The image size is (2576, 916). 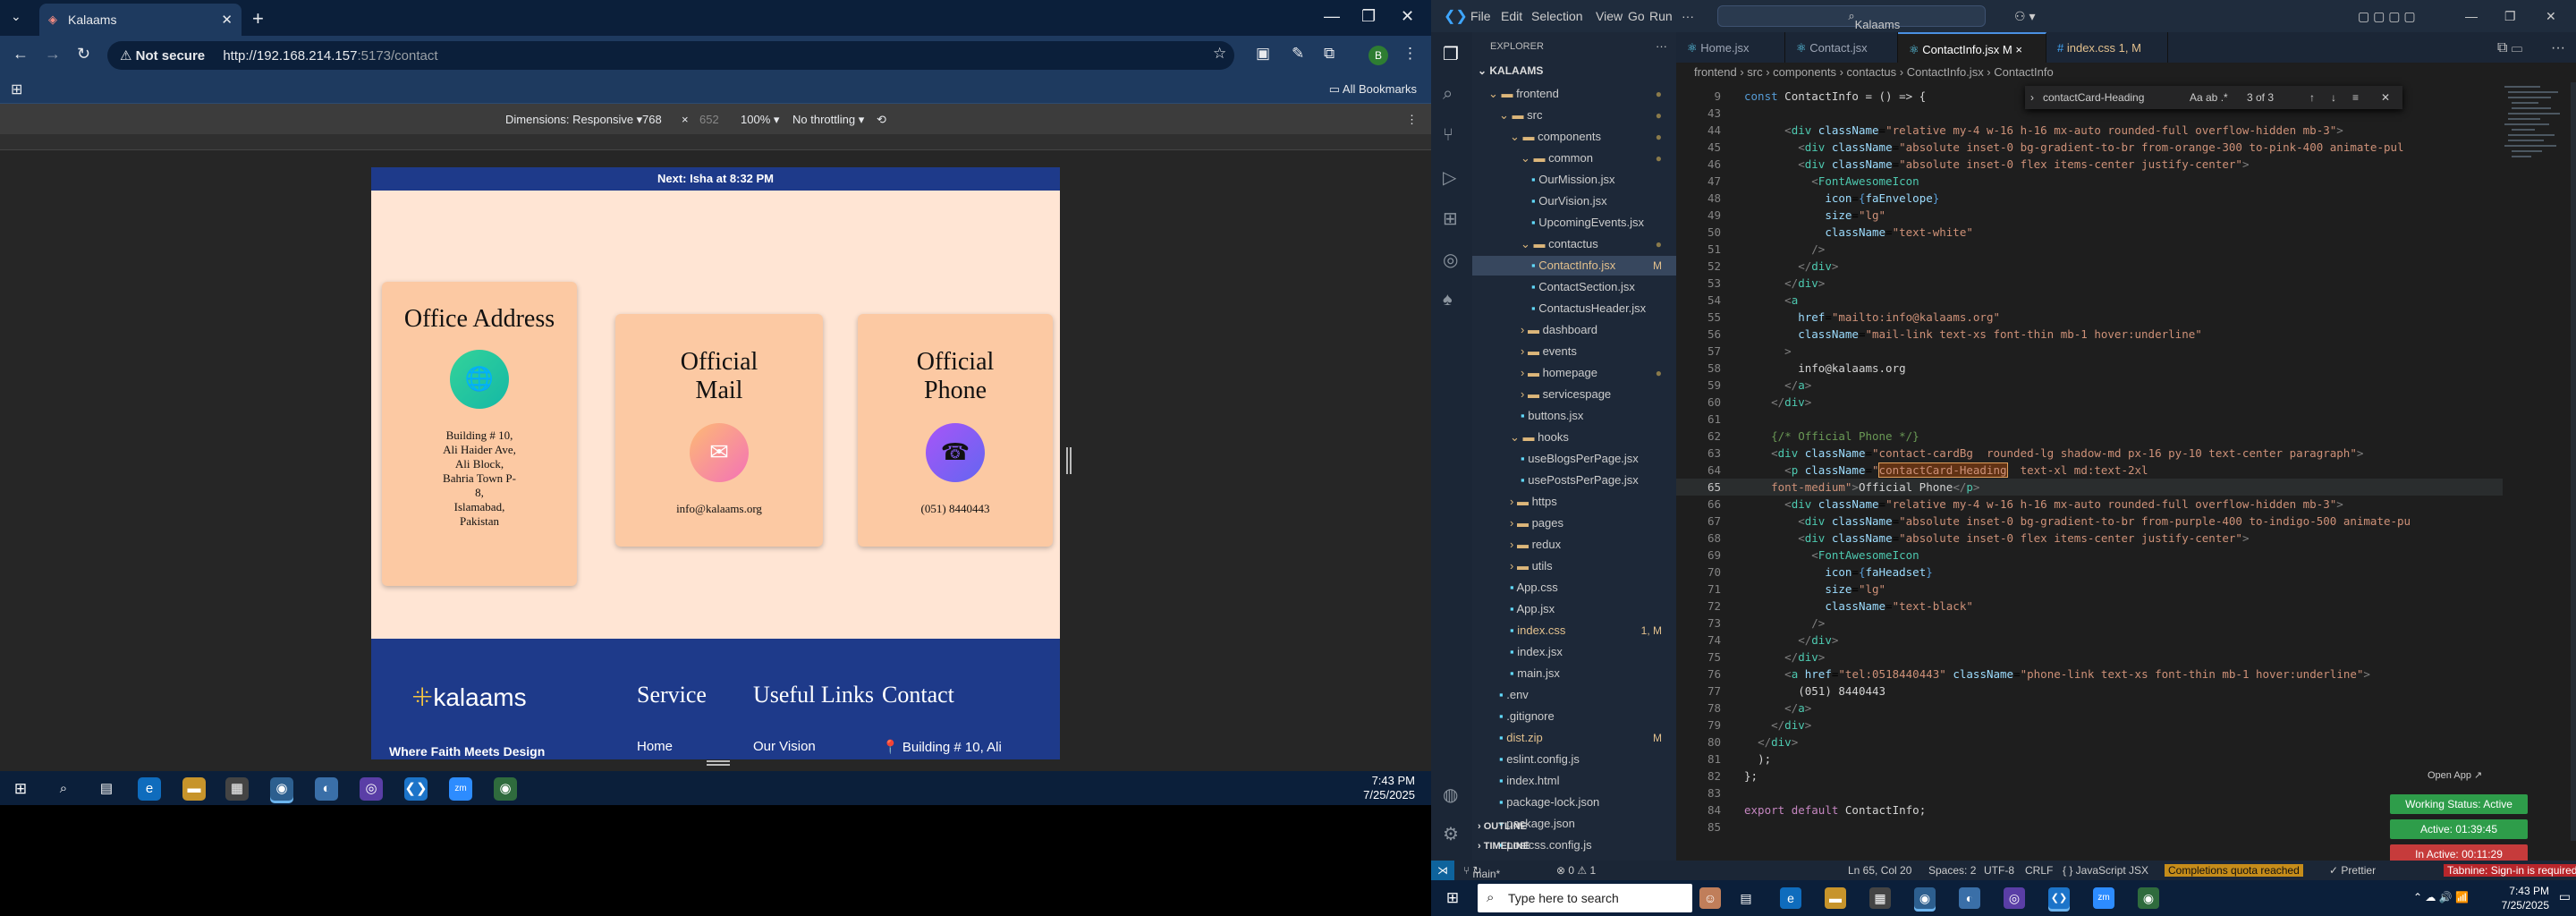 I want to click on rotate-icon: ⟲, so click(x=881, y=120).